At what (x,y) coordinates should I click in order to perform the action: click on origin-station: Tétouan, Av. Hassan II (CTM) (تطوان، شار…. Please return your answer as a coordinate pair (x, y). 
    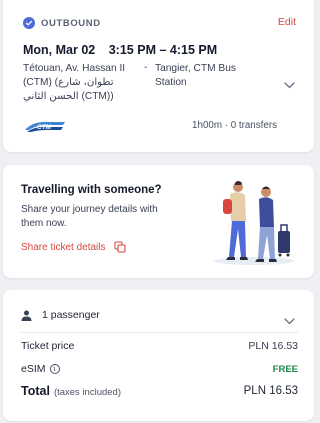
    Looking at the image, I should click on (74, 82).